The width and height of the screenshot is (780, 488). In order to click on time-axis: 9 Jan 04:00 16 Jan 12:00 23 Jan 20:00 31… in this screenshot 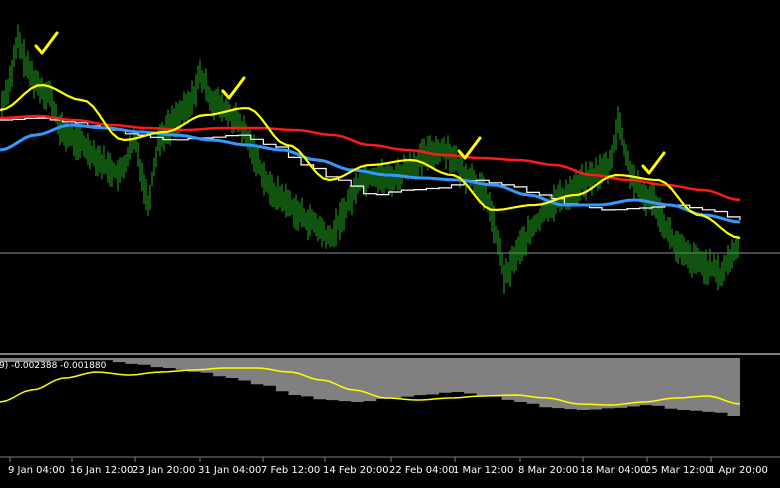, I will do `click(388, 470)`.